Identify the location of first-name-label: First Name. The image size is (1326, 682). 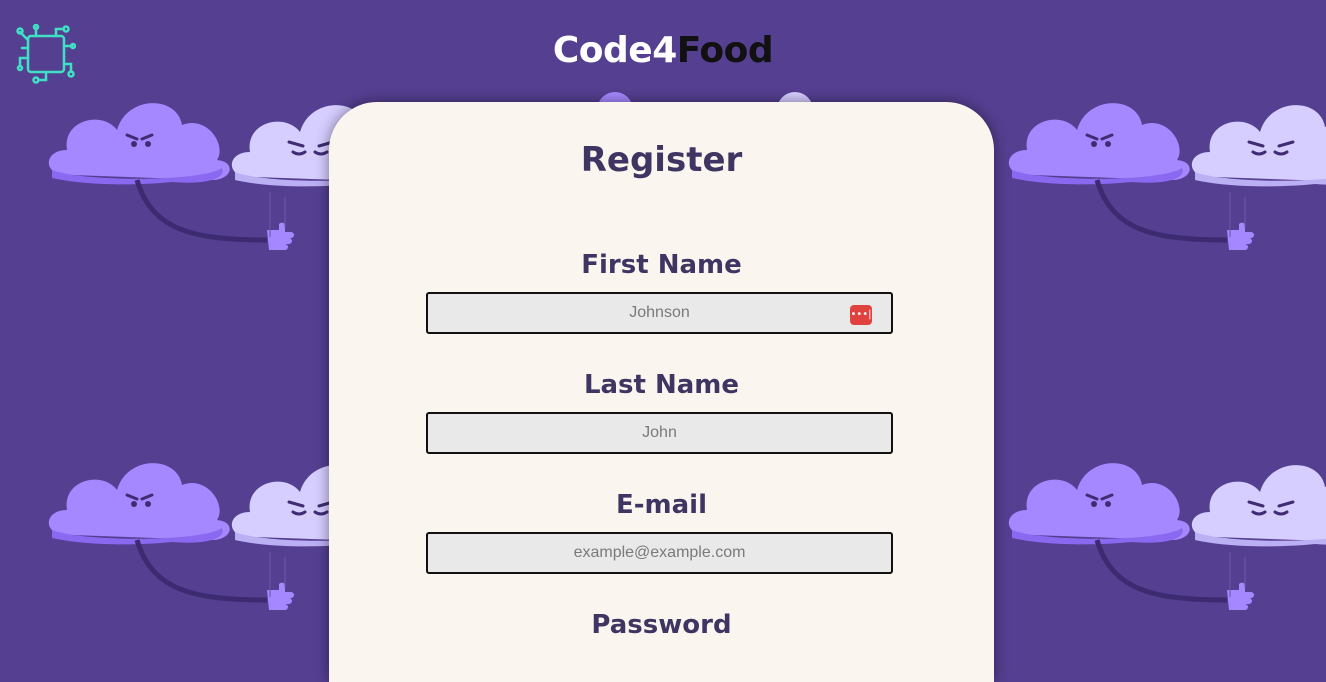
(661, 265).